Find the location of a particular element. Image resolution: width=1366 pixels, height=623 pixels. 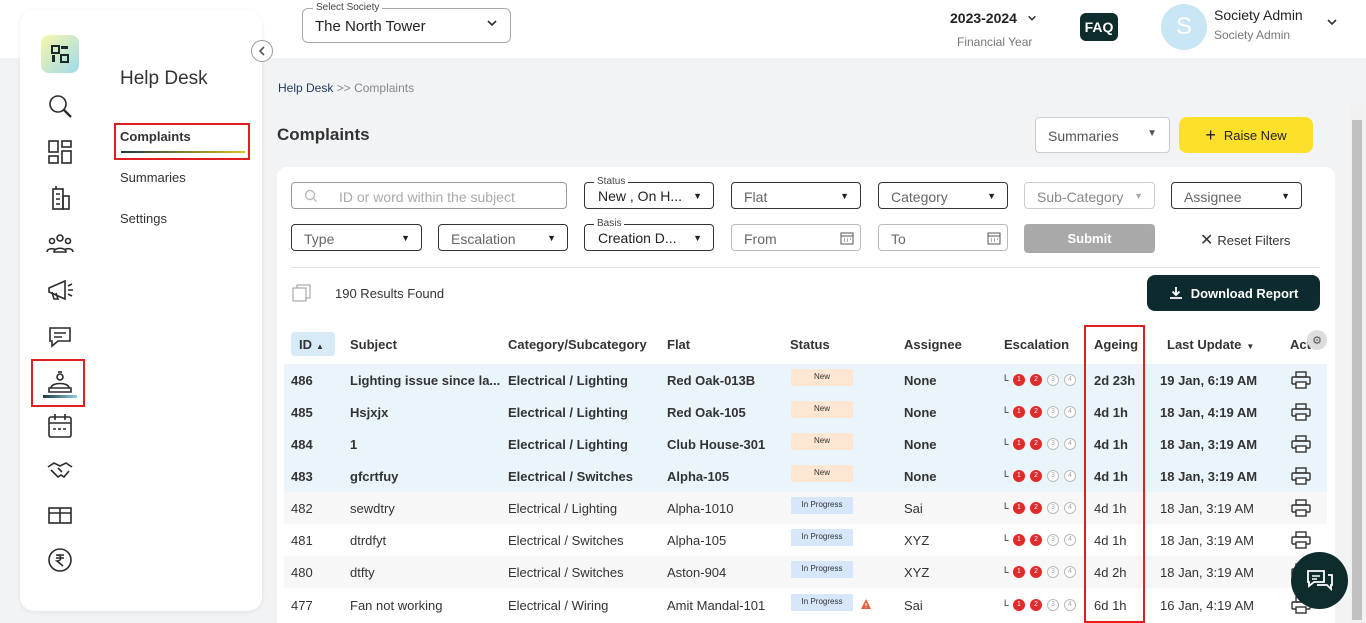

assignee-filter-label: Assignee is located at coordinates (1213, 197).